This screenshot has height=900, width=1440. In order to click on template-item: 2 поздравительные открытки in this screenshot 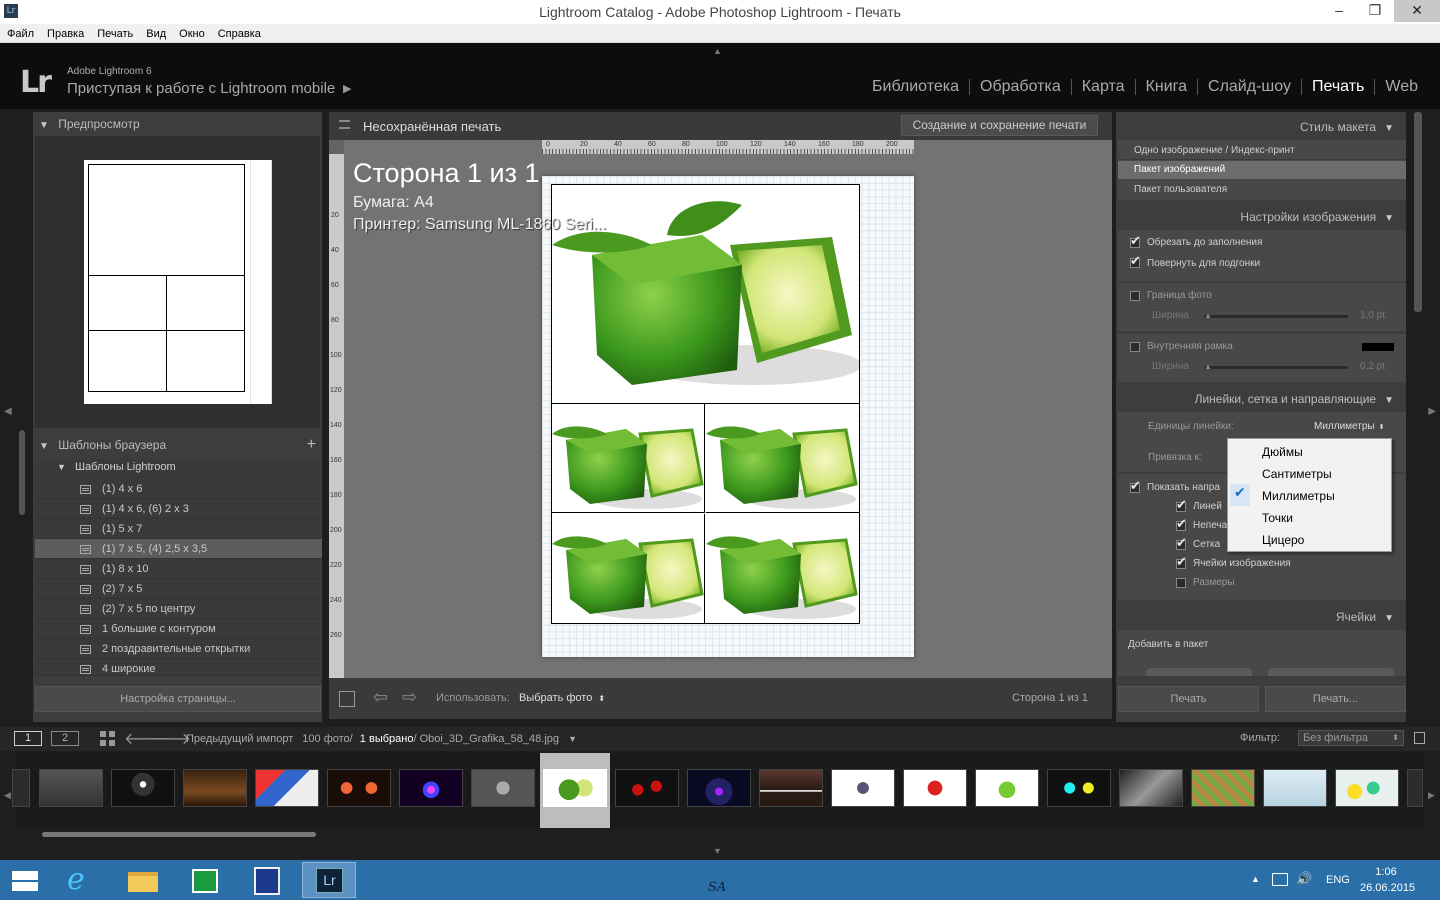, I will do `click(178, 649)`.